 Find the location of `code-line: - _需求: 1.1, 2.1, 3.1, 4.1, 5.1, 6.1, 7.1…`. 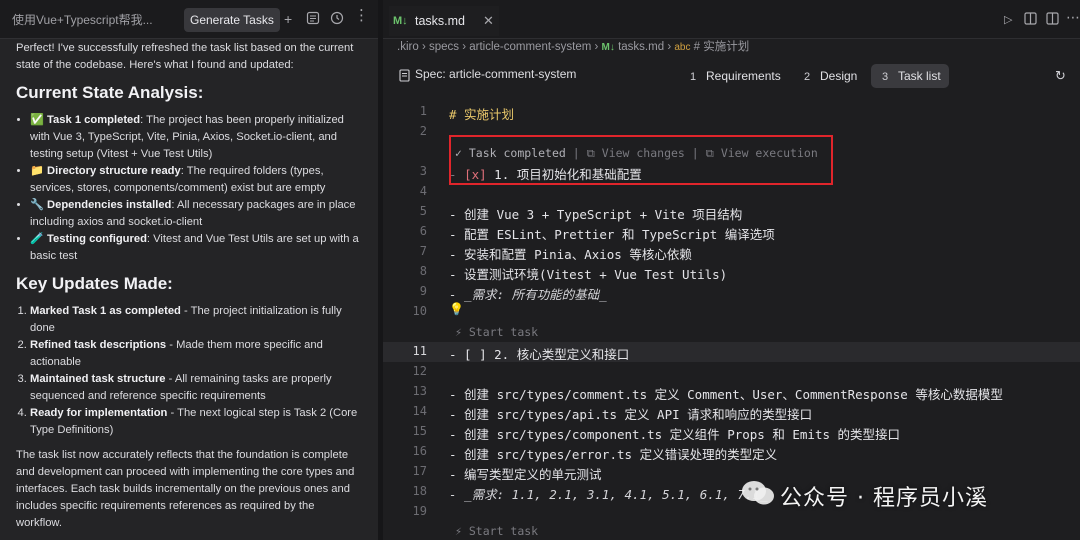

code-line: - _需求: 1.1, 2.1, 3.1, 4.1, 5.1, 6.1, 7.1… is located at coordinates (608, 494).